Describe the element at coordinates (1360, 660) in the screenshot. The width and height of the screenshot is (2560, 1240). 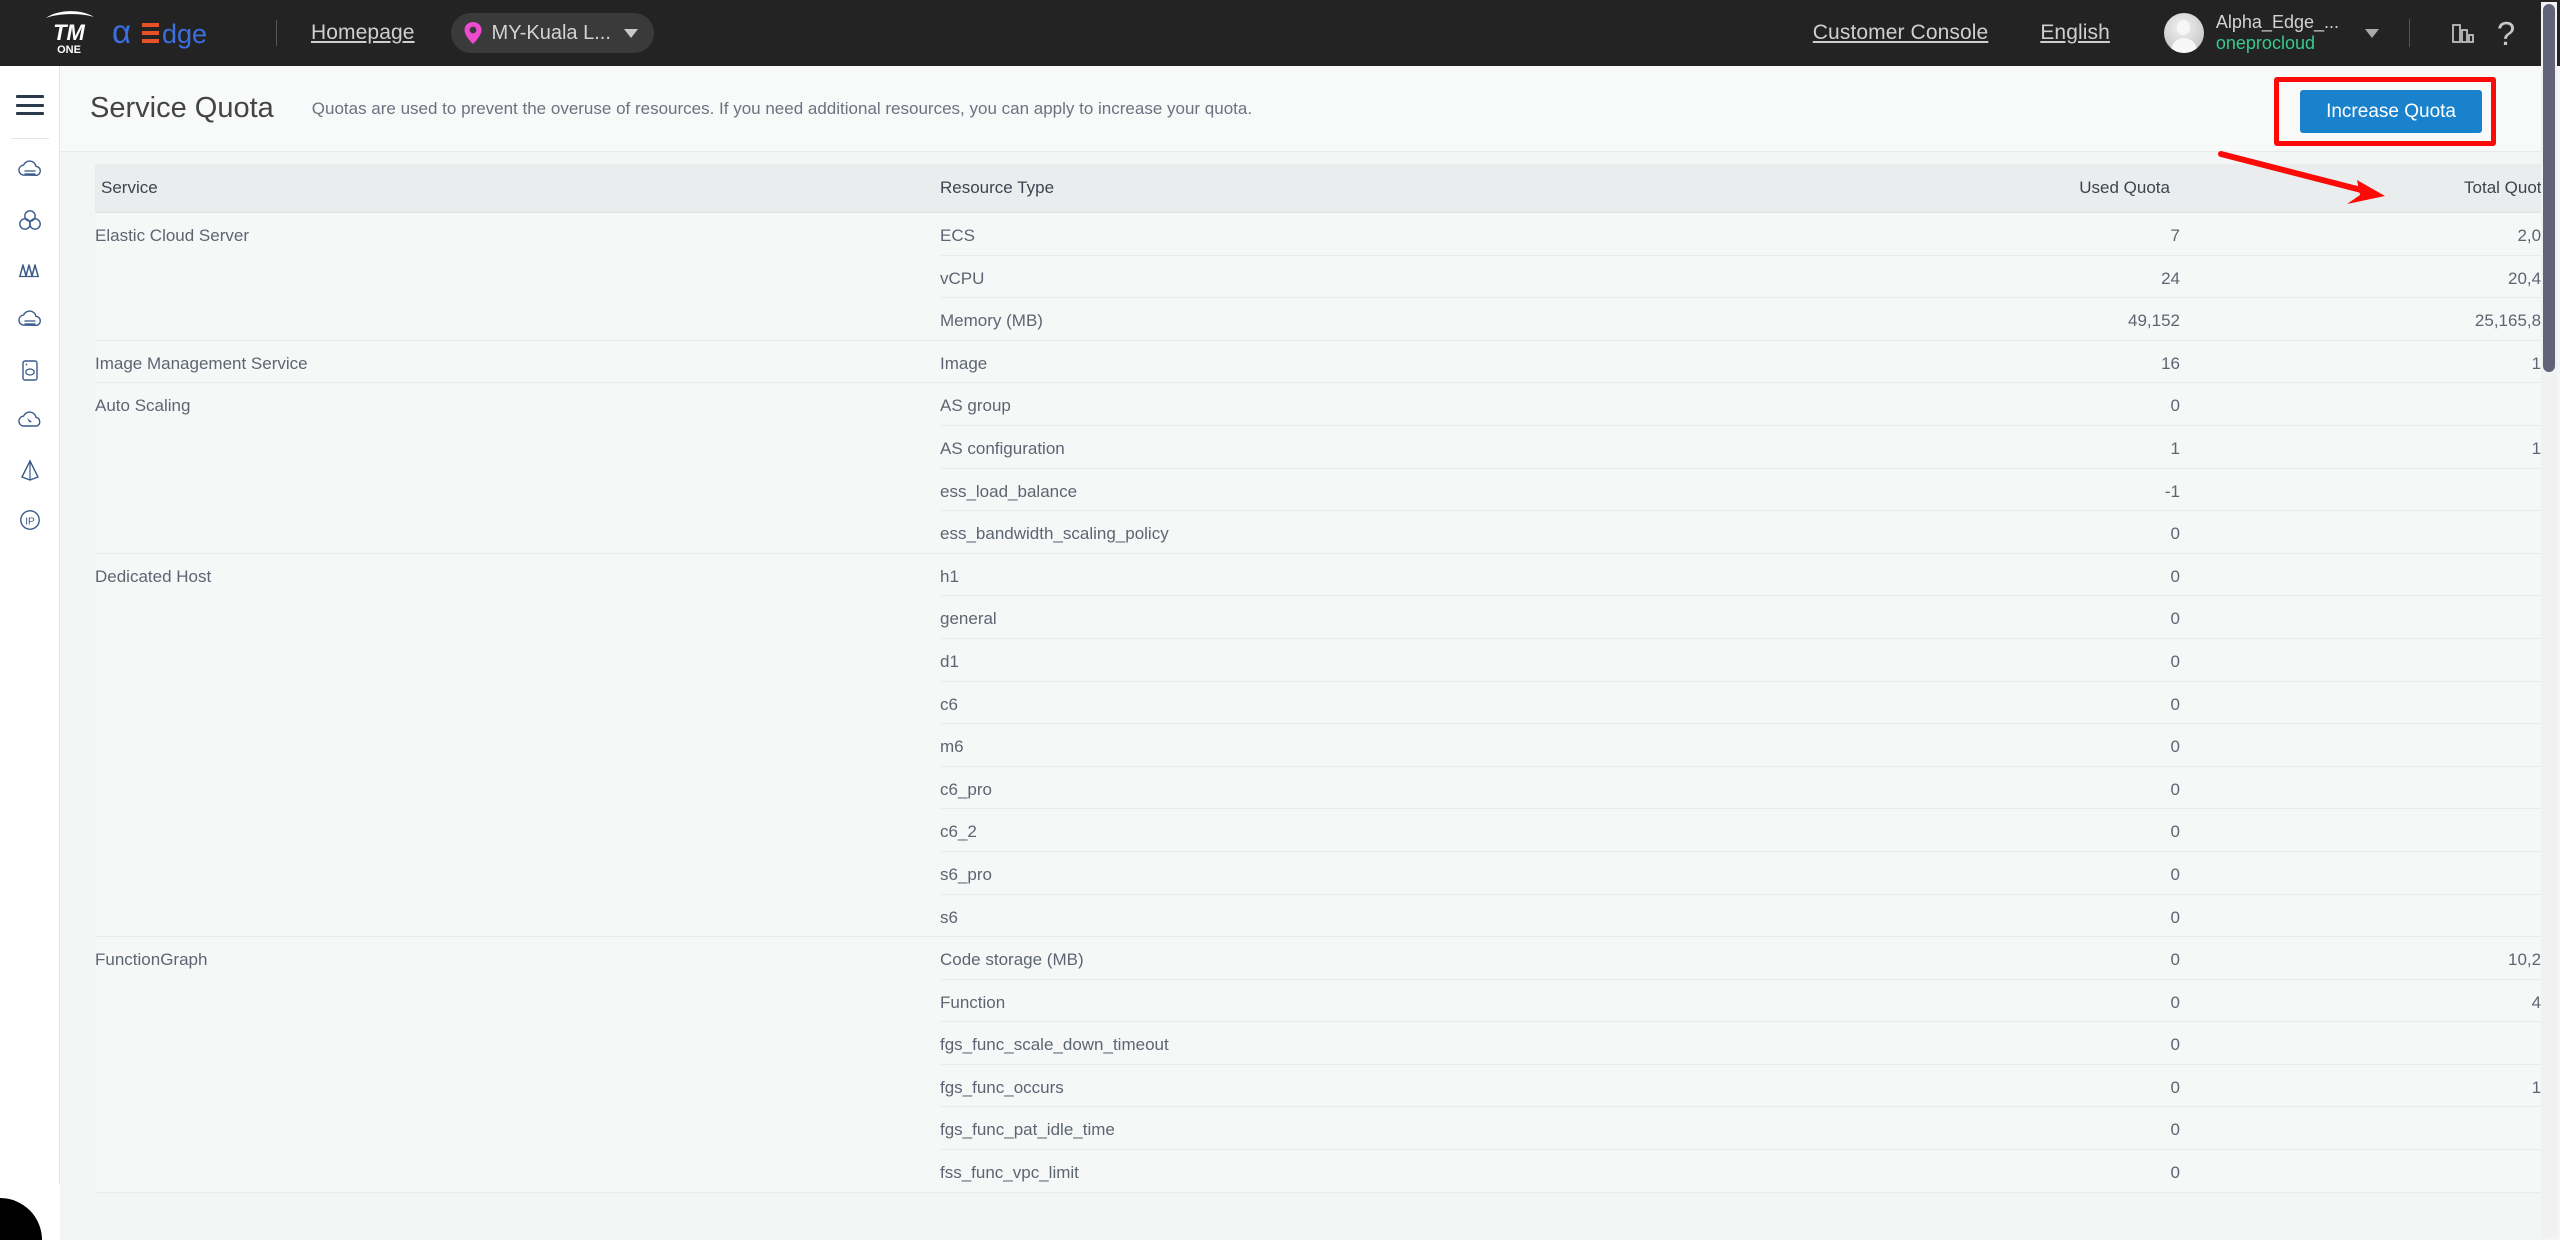
I see `cell-resource-type: d1` at that location.